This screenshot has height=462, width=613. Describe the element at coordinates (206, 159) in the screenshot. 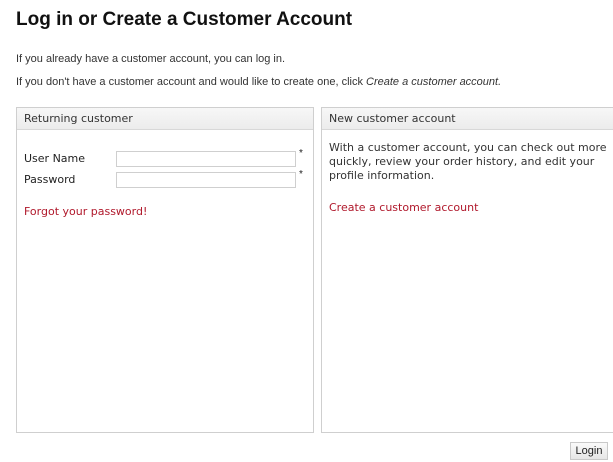

I see `username-input` at that location.